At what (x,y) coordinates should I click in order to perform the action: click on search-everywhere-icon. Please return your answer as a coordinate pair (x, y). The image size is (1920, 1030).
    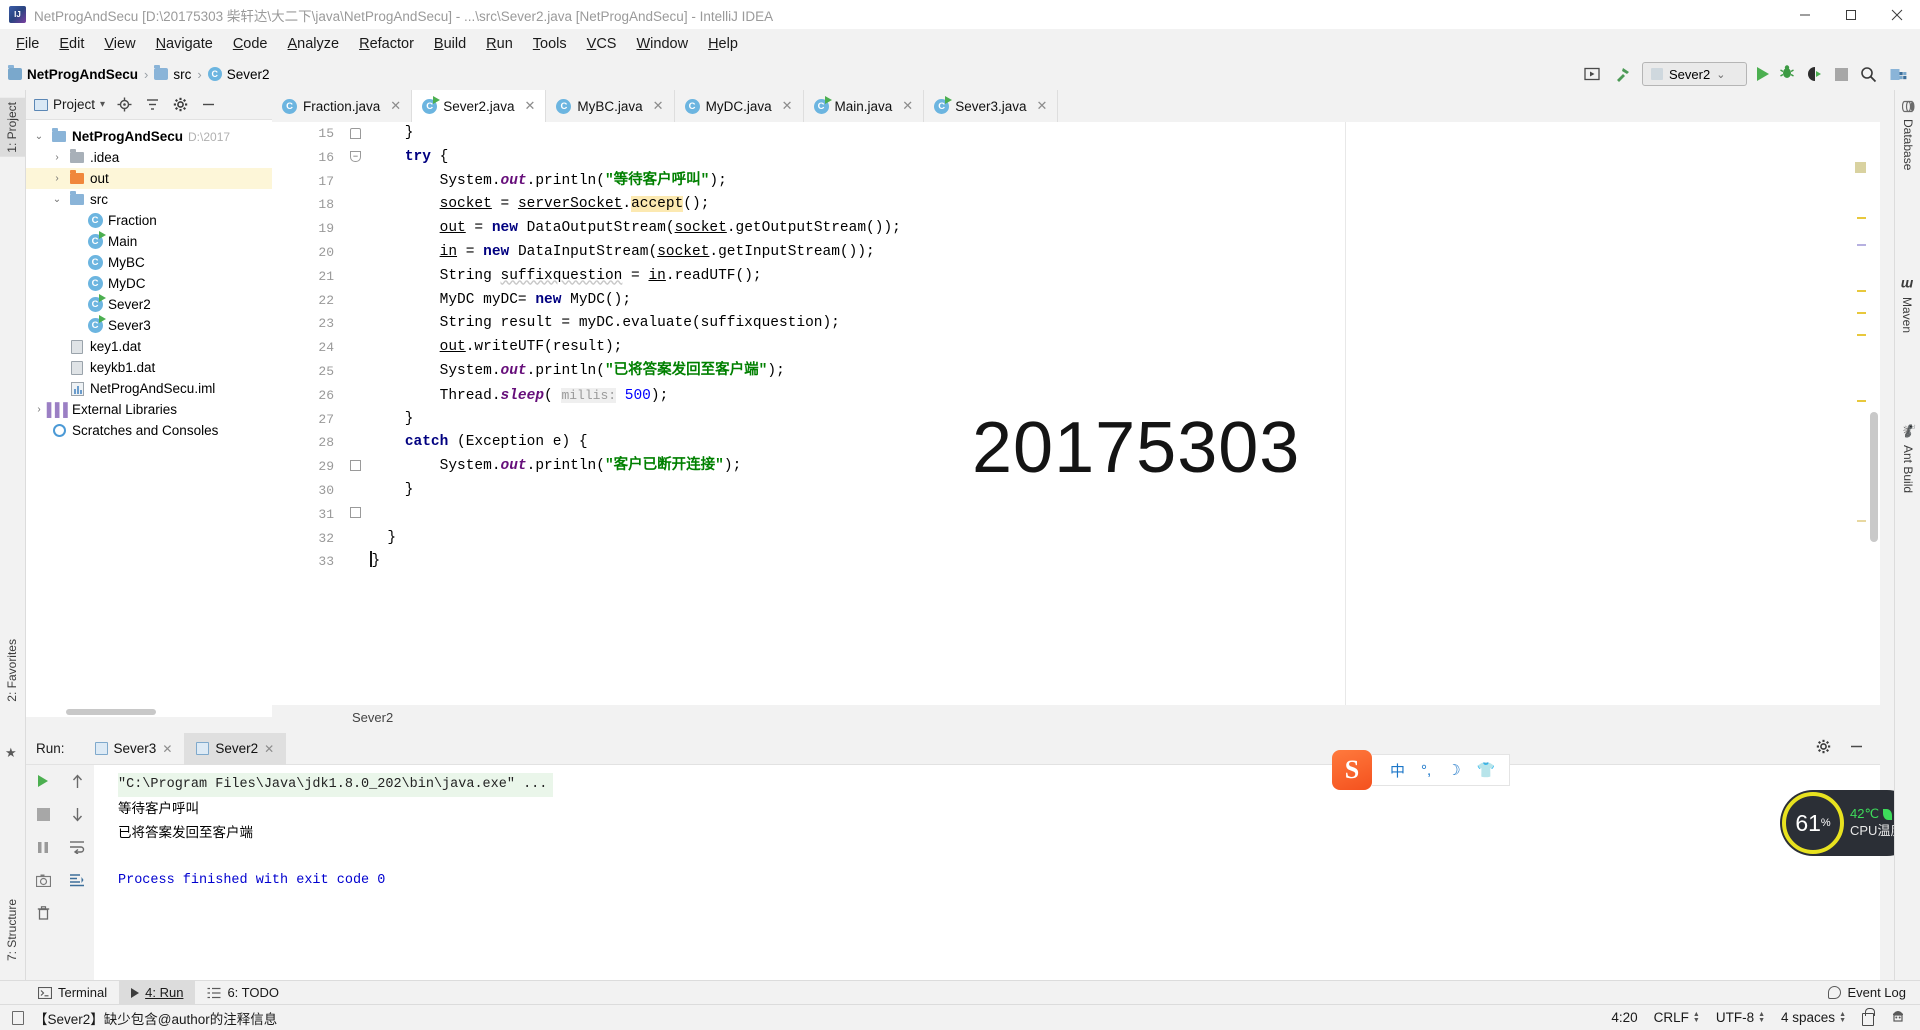
    Looking at the image, I should click on (1868, 74).